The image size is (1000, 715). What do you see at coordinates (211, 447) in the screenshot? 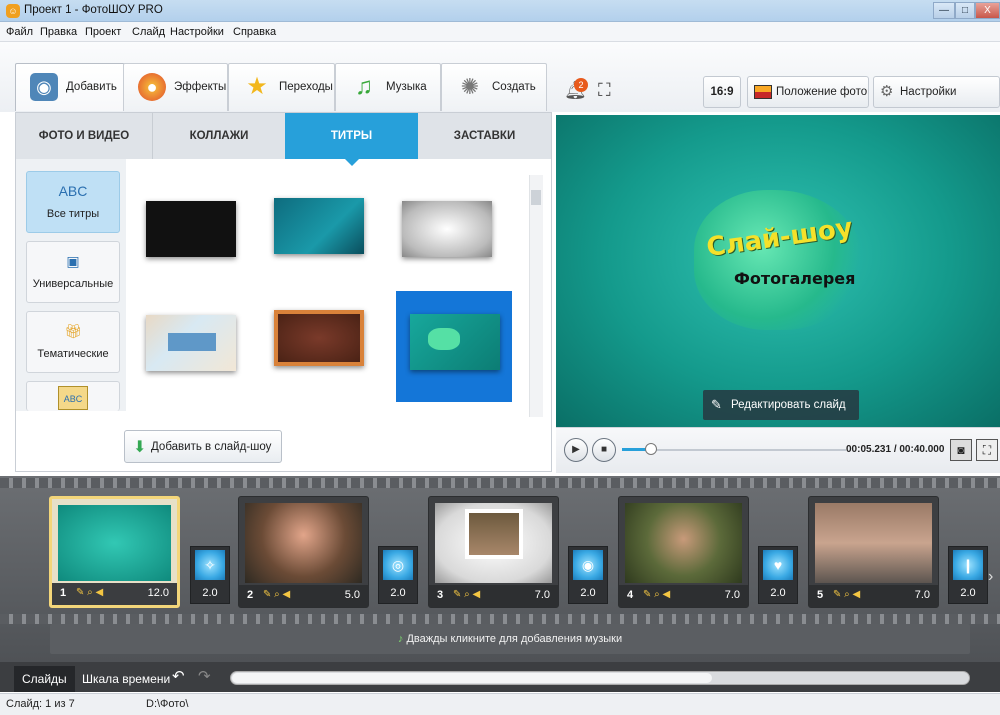
I see `add-to-slideshow-label: Добавить в слайд-шоу` at bounding box center [211, 447].